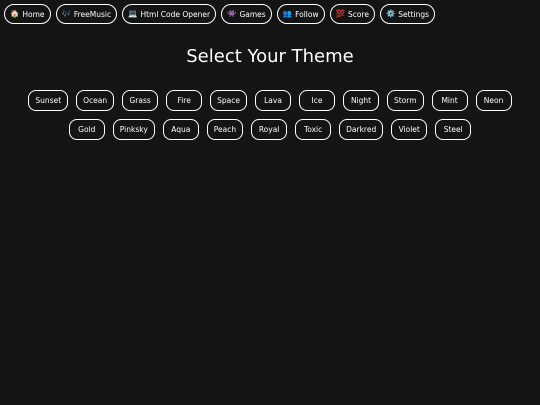  What do you see at coordinates (409, 129) in the screenshot?
I see `theme-button-violet: Violet` at bounding box center [409, 129].